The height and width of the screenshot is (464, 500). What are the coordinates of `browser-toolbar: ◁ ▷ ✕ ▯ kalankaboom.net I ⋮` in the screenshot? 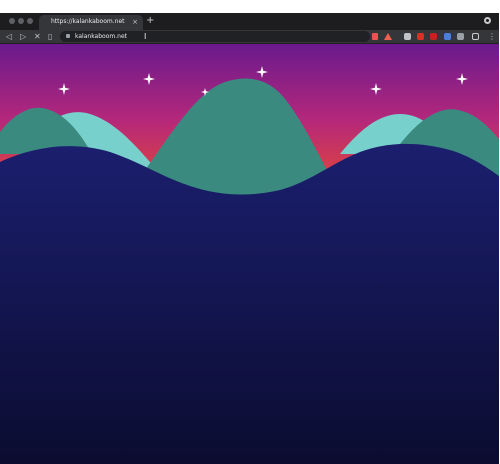 It's located at (249, 37).